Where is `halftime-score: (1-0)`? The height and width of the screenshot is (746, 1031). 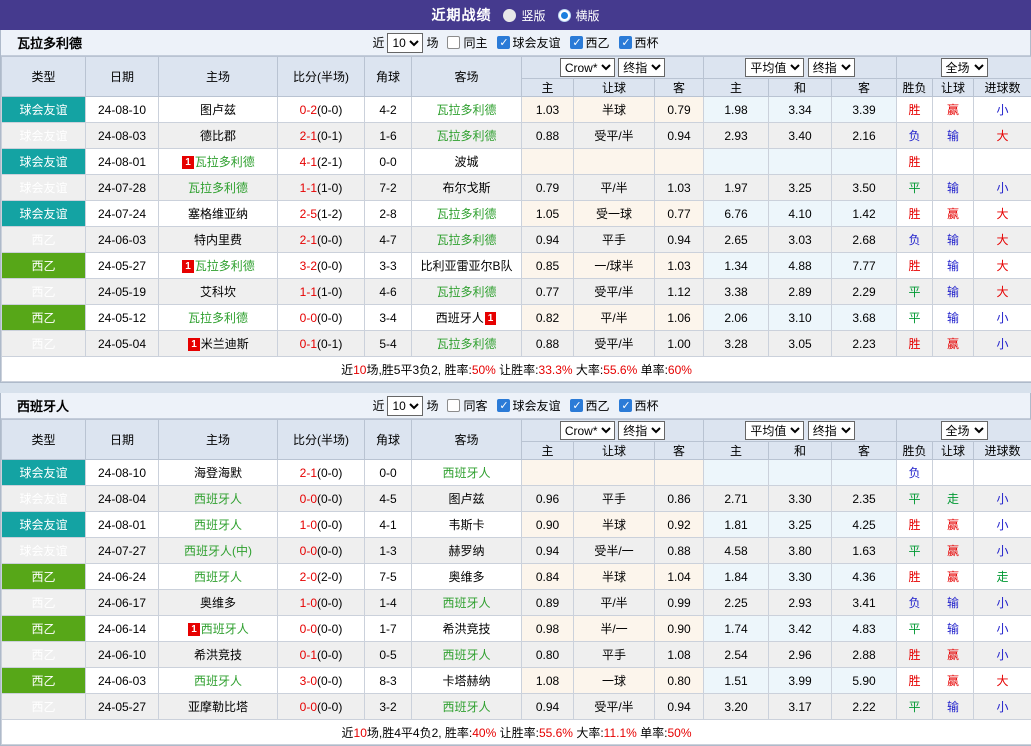
halftime-score: (1-0) is located at coordinates (329, 188).